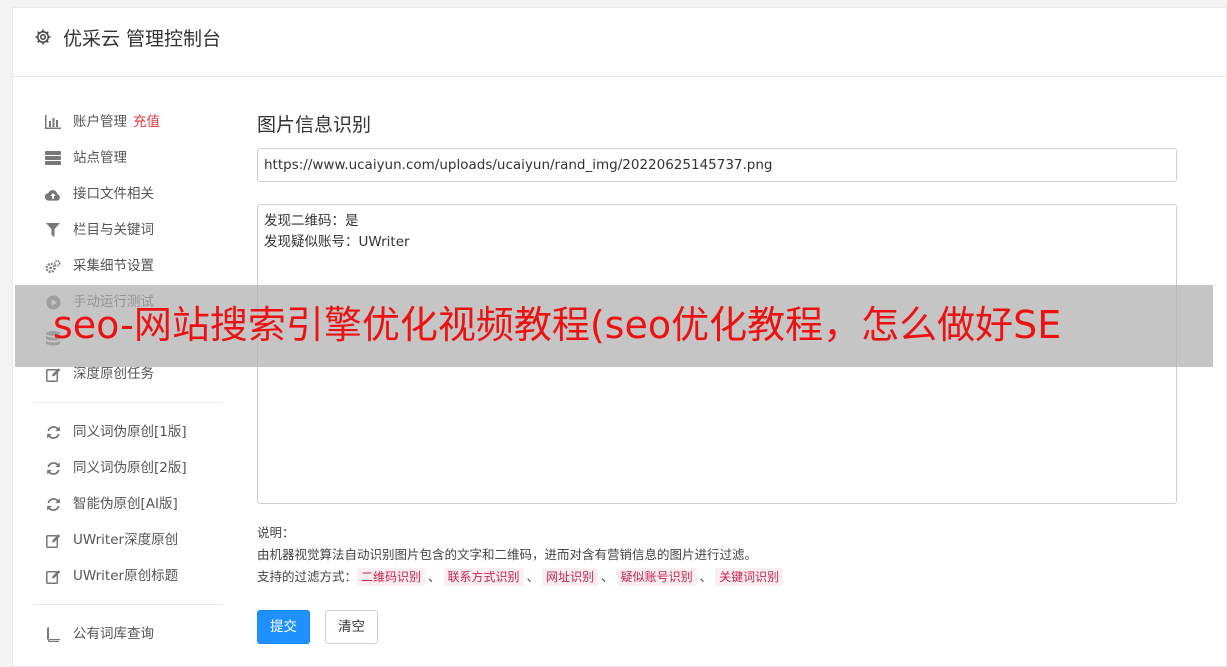 The width and height of the screenshot is (1227, 667). I want to click on section-title: 图片信息识别, so click(314, 125).